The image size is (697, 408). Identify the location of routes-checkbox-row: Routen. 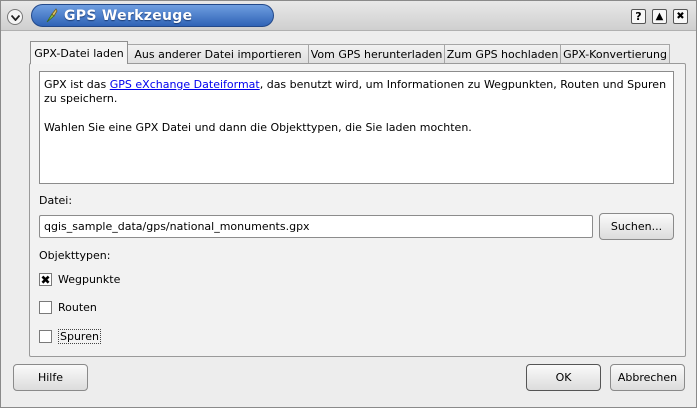
(68, 307).